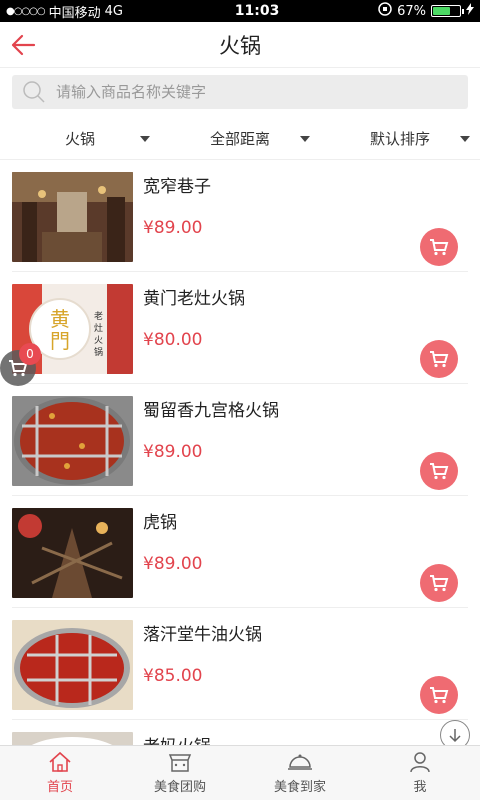 The width and height of the screenshot is (480, 800). What do you see at coordinates (240, 328) in the screenshot?
I see `list-item: 黄 門 老 灶 火 锅 黄门老灶火锅 ¥80.00` at bounding box center [240, 328].